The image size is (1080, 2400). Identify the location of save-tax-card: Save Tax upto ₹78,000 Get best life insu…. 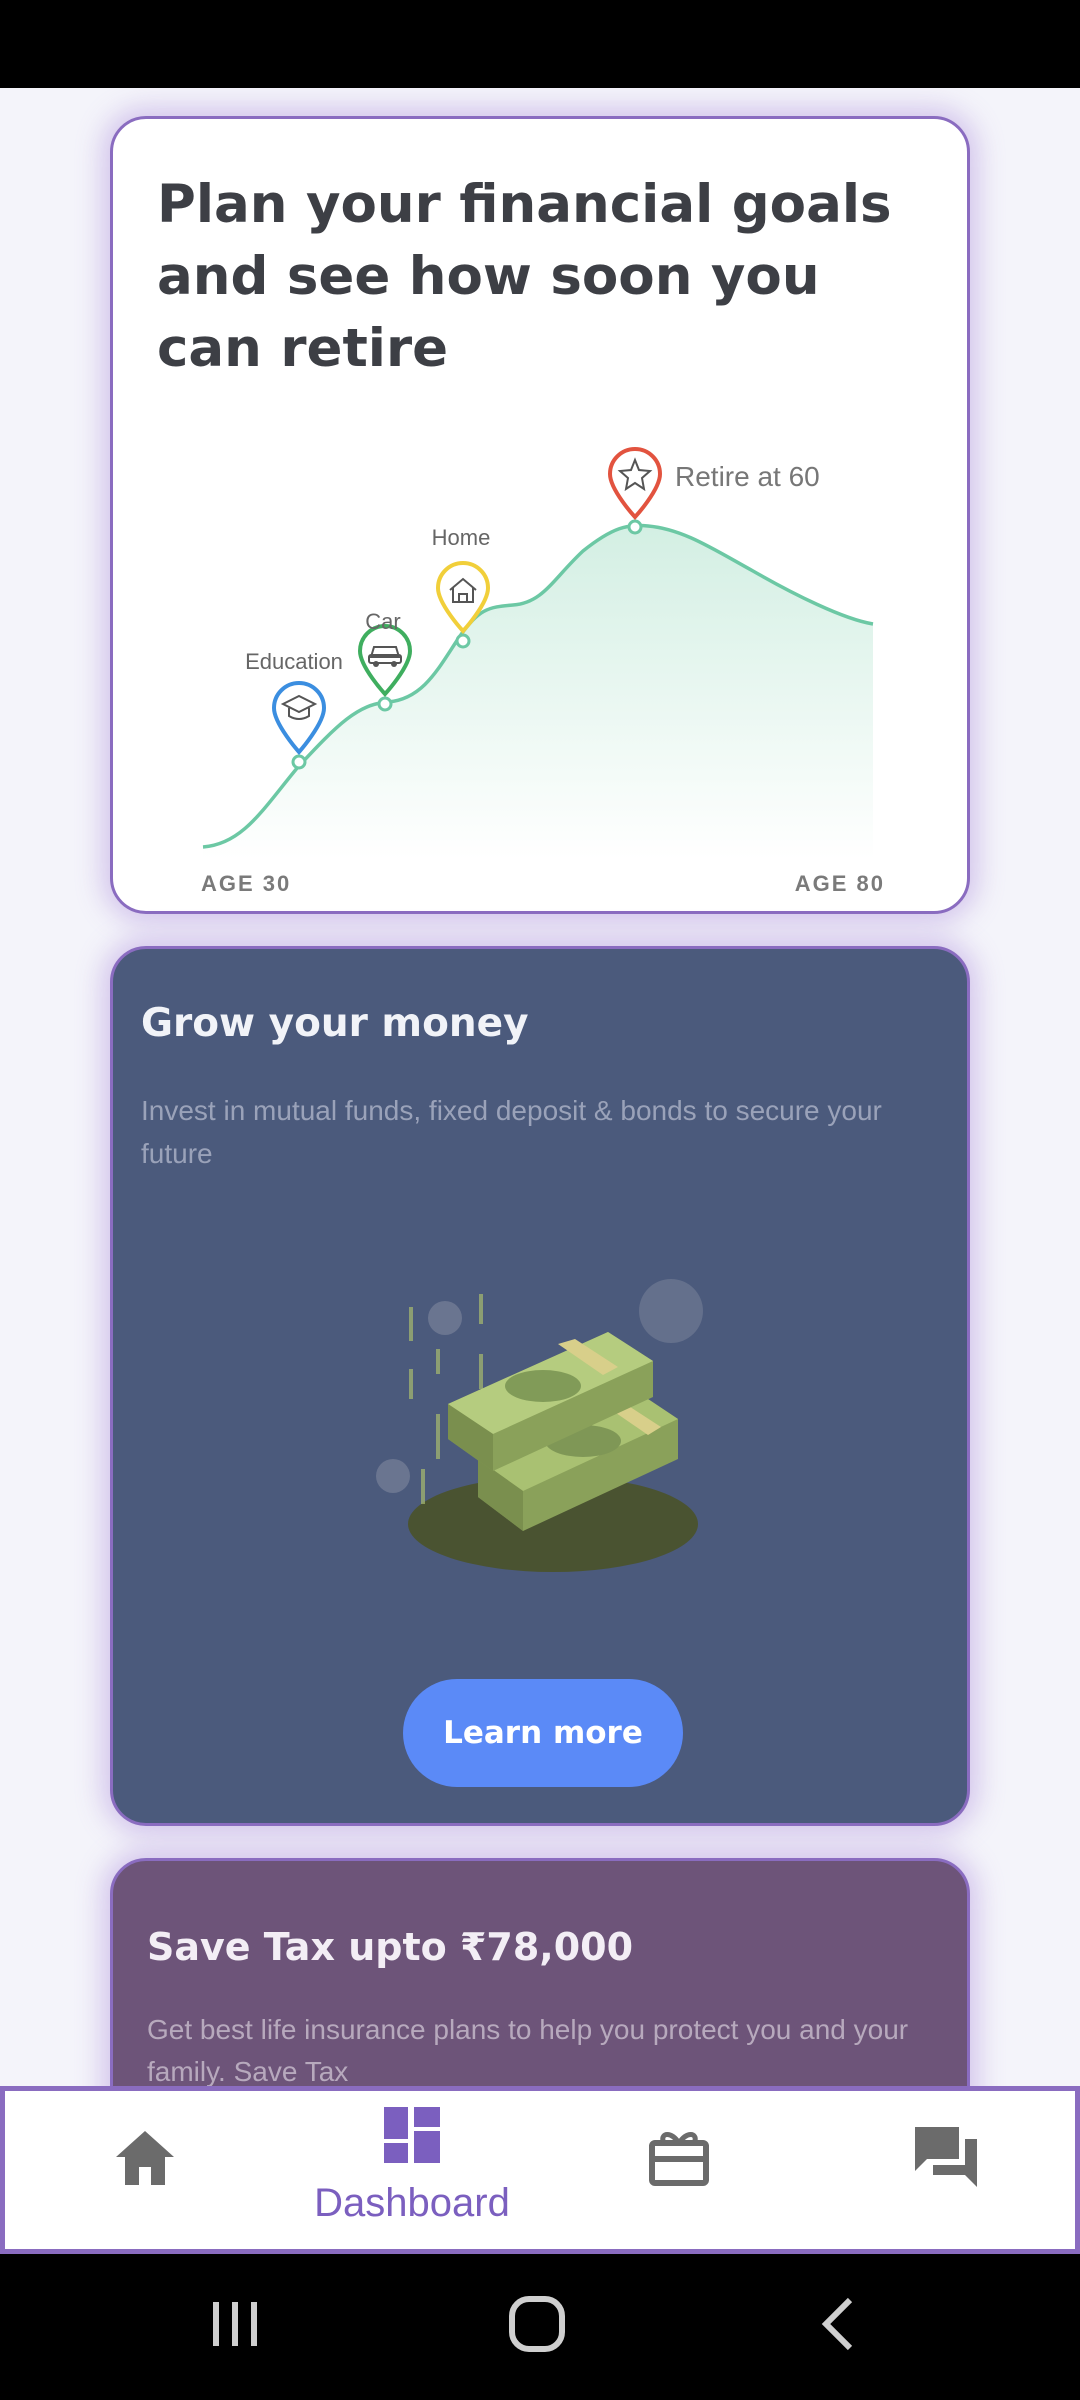
(540, 1972).